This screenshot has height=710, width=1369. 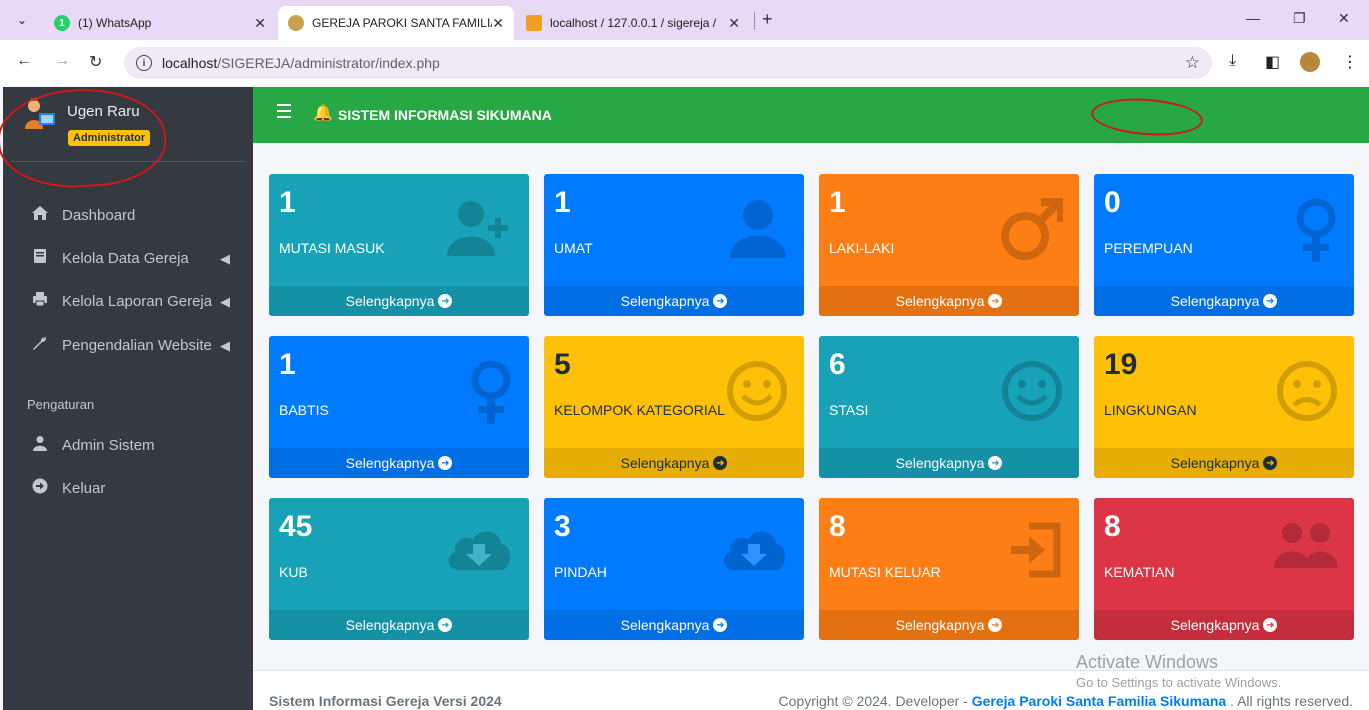 What do you see at coordinates (62, 23) in the screenshot?
I see `whatsapp-icon: 1` at bounding box center [62, 23].